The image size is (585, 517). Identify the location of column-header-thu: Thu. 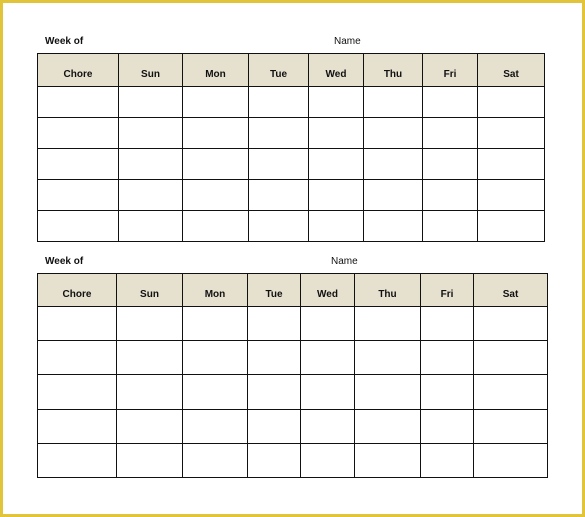
(387, 290).